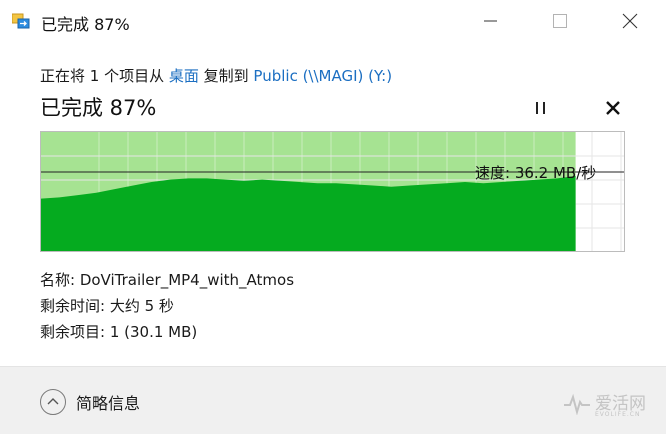 The width and height of the screenshot is (666, 434). I want to click on chevron-up-icon, so click(53, 401).